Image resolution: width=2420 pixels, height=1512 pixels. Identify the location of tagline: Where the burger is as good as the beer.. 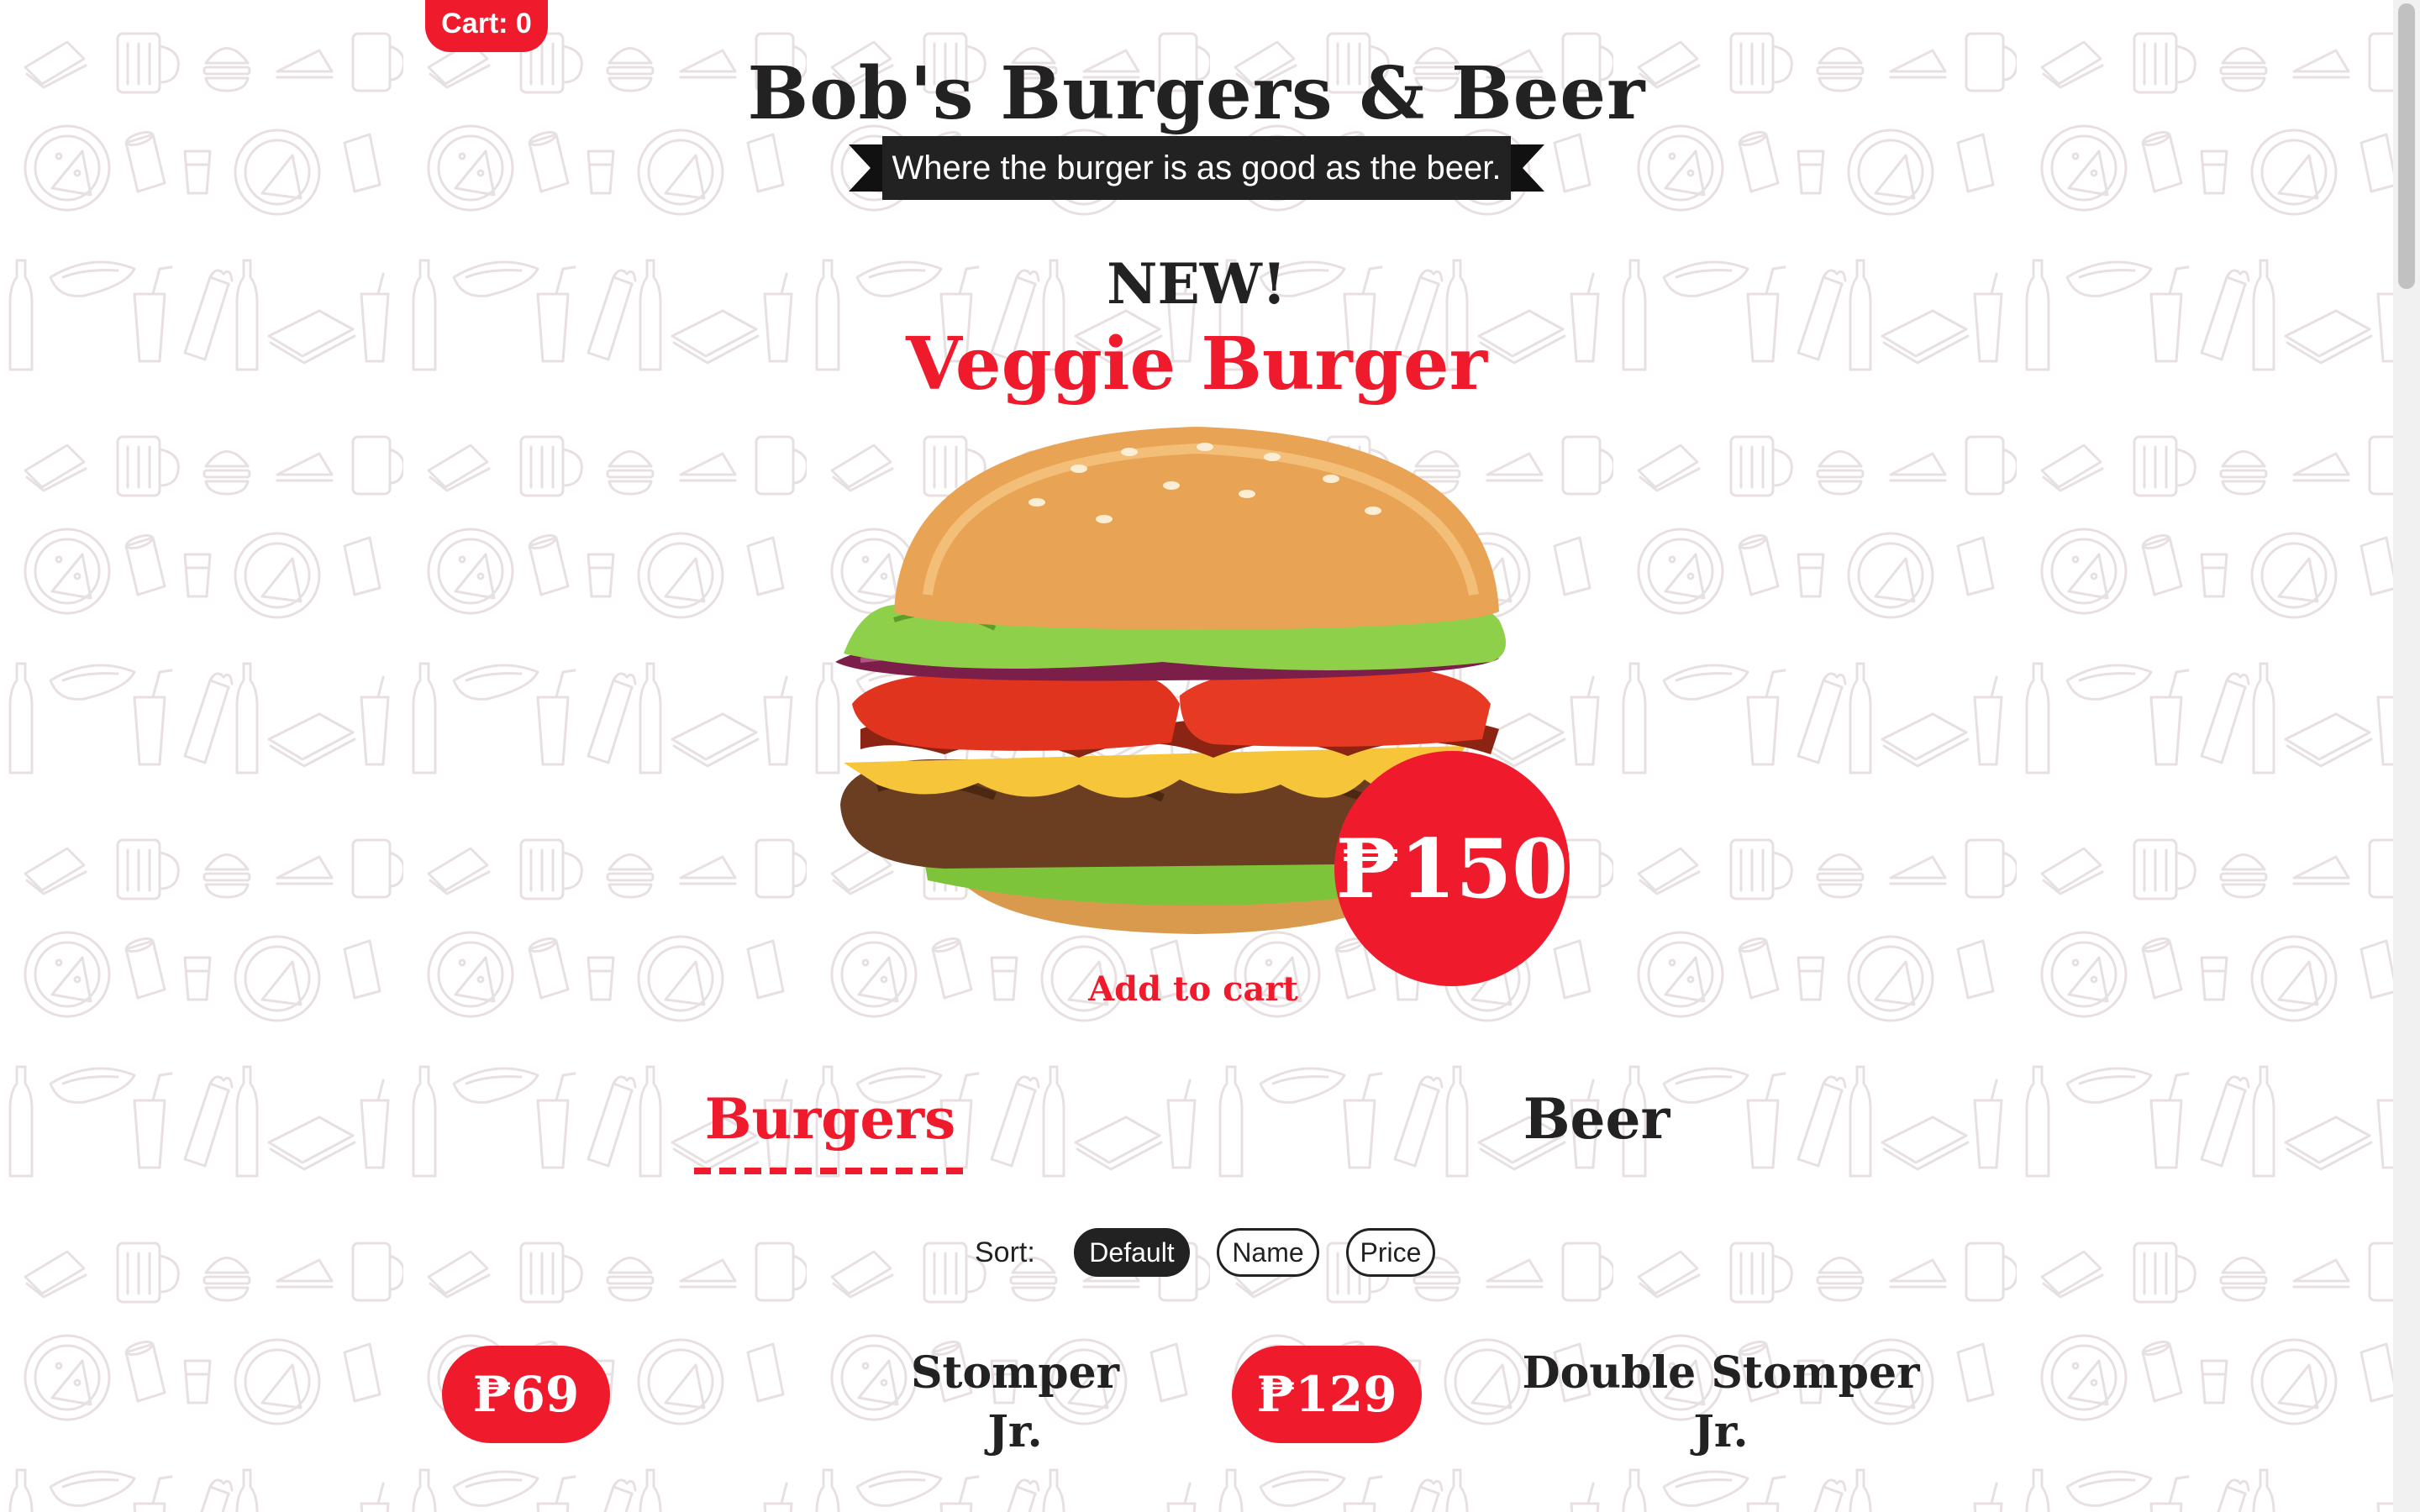
(1197, 168).